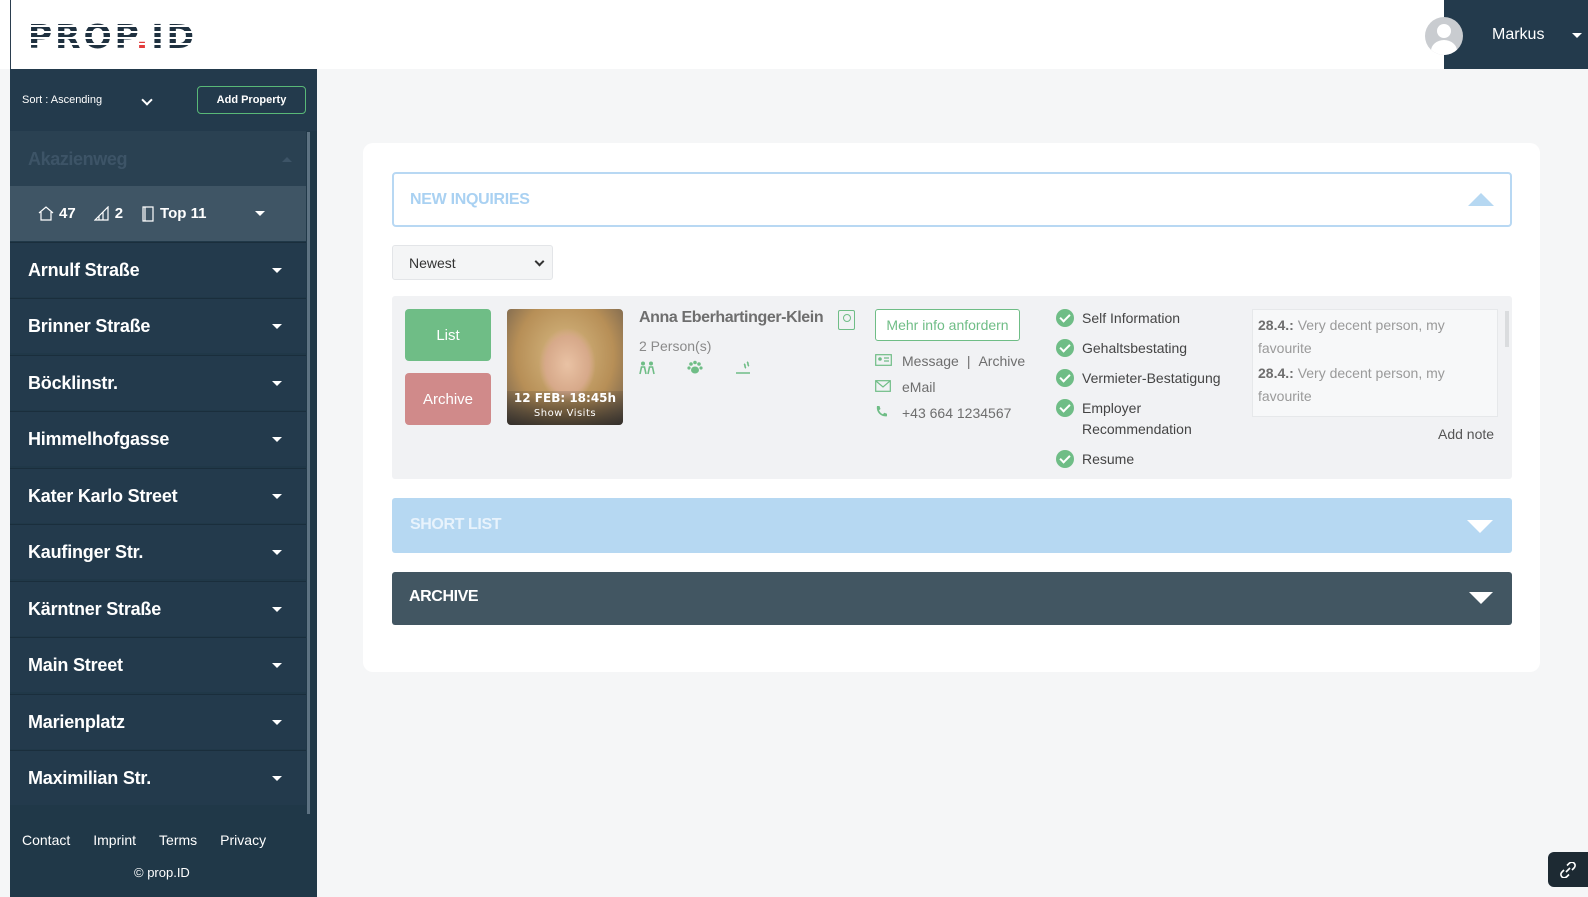 The image size is (1588, 897). Describe the element at coordinates (308, 473) in the screenshot. I see `sidebar-scrollbar` at that location.